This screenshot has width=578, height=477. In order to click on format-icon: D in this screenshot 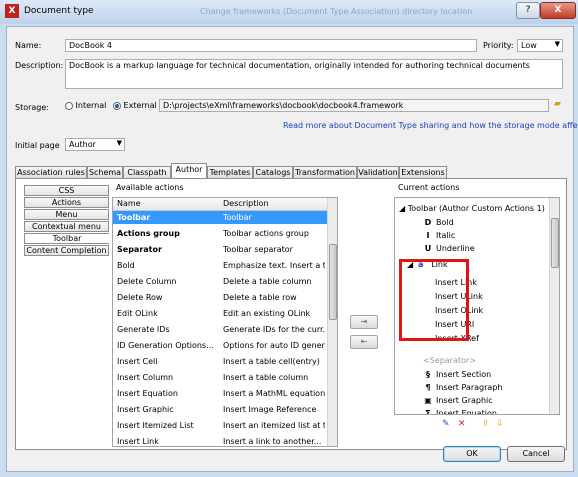, I will do `click(428, 222)`.